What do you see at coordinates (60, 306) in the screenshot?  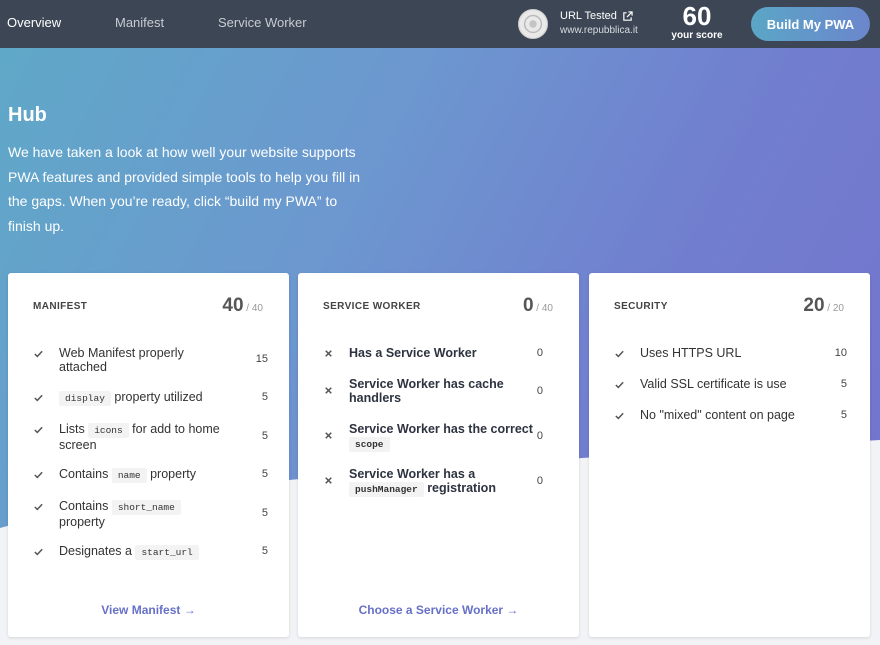 I see `card-title: MANIFEST` at bounding box center [60, 306].